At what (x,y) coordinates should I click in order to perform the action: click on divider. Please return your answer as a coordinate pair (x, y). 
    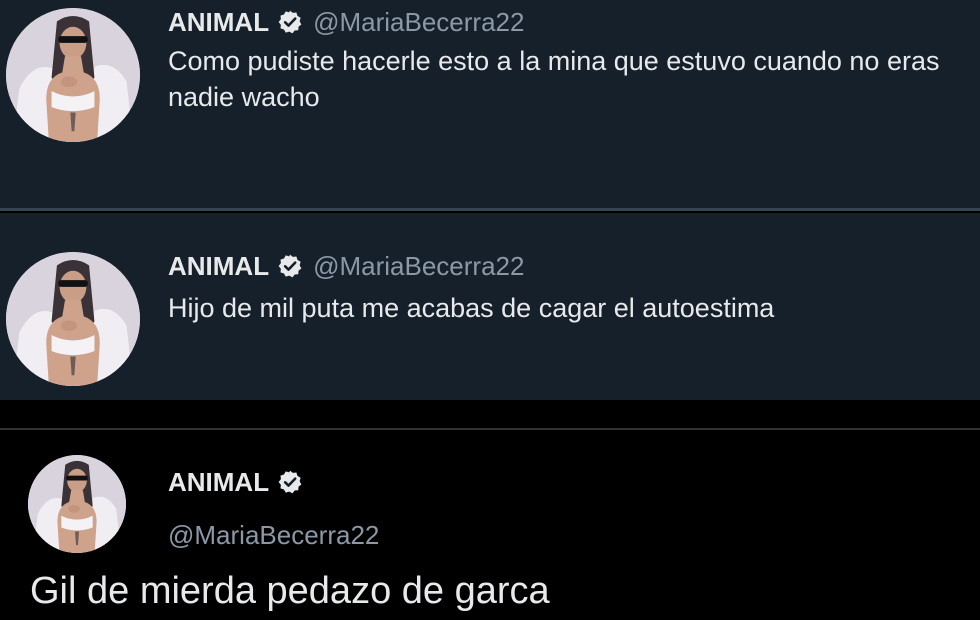
    Looking at the image, I should click on (490, 209).